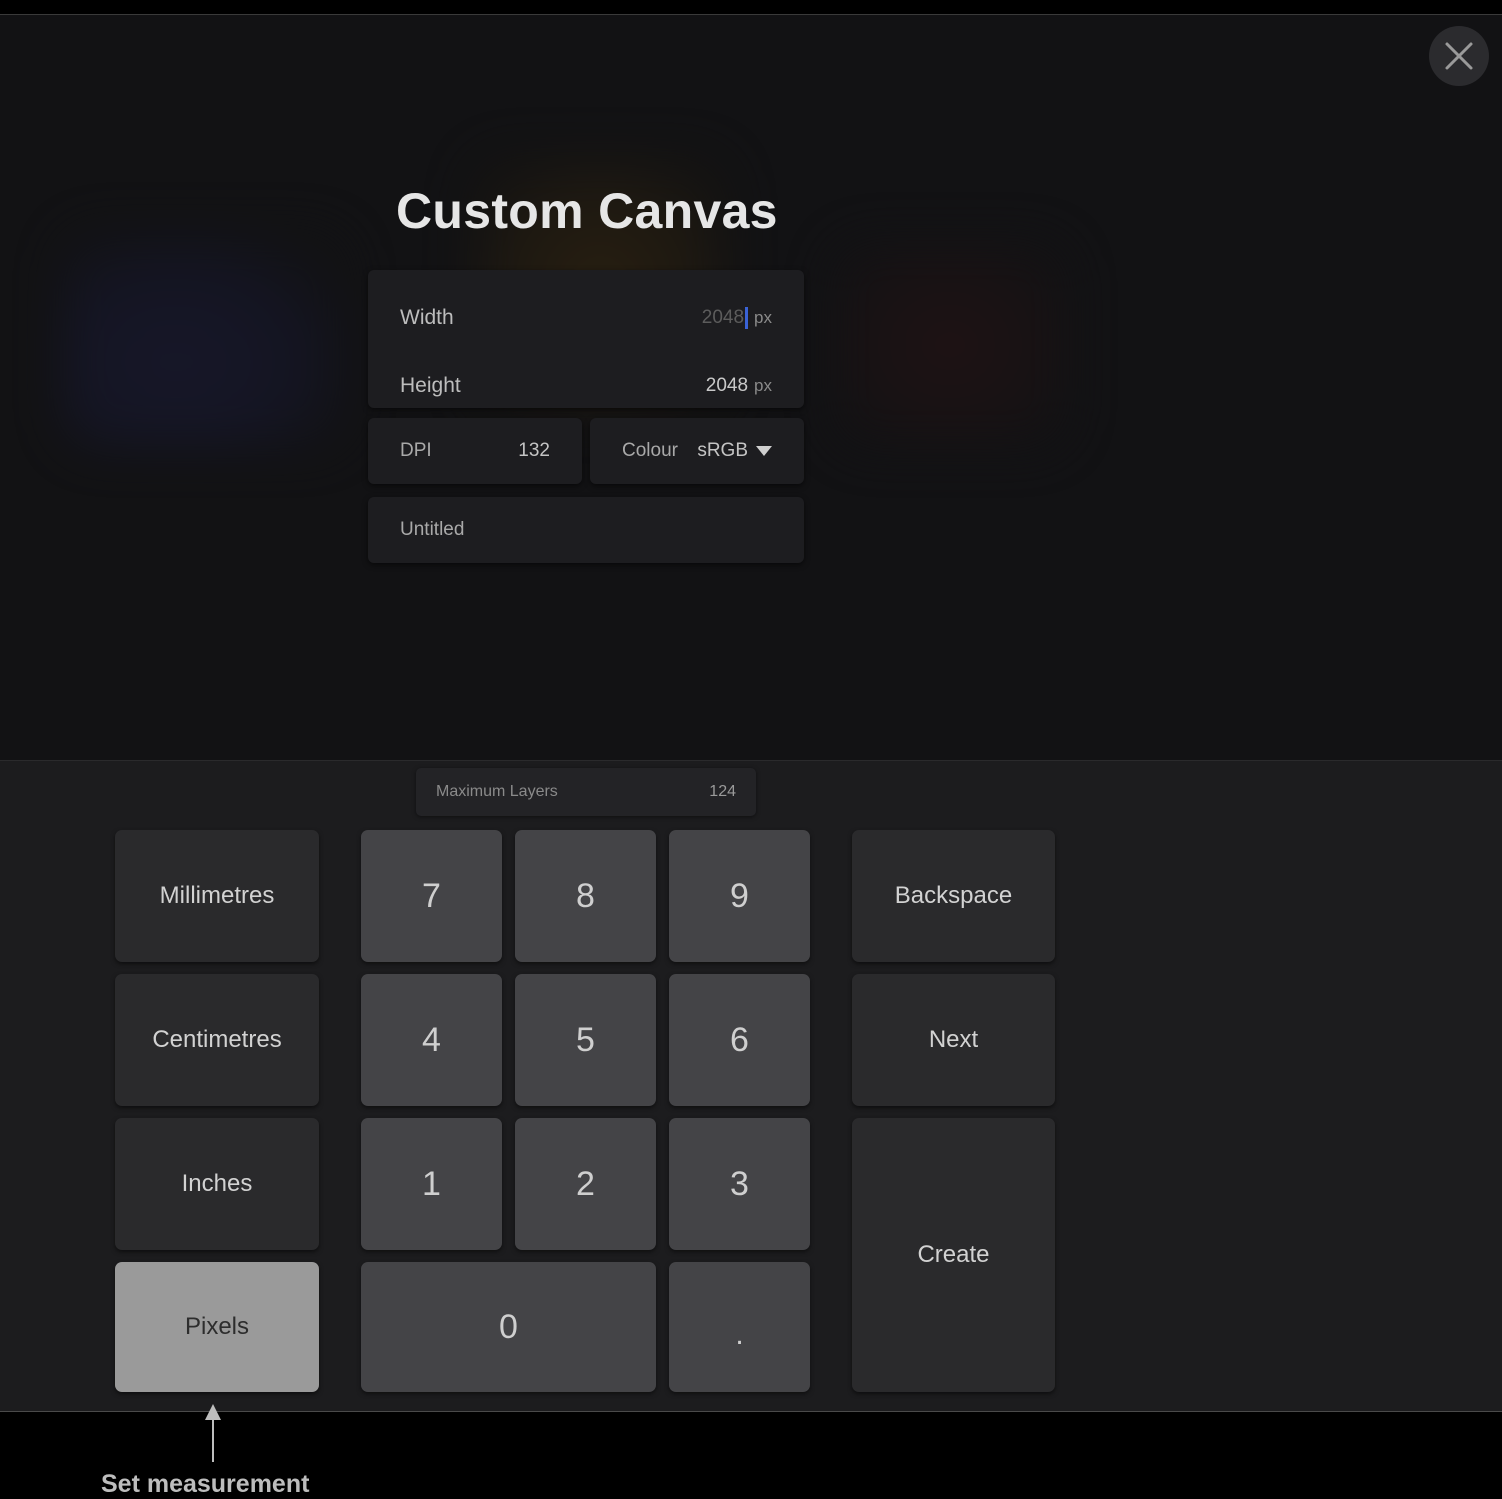  I want to click on key-4: 4, so click(431, 1040).